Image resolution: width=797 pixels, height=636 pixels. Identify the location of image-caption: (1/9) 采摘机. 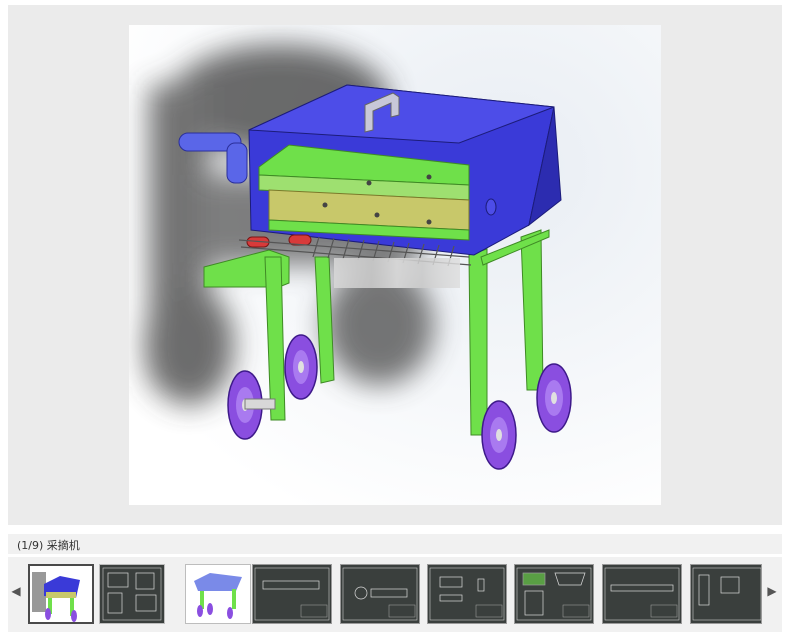
(48, 545).